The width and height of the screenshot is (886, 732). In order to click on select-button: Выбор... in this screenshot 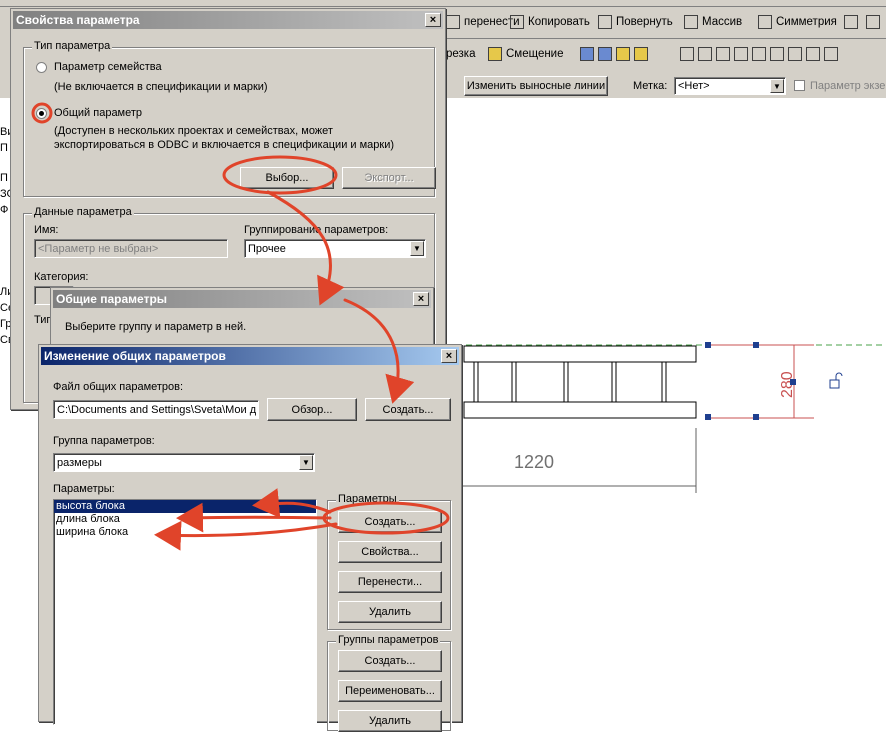, I will do `click(287, 178)`.